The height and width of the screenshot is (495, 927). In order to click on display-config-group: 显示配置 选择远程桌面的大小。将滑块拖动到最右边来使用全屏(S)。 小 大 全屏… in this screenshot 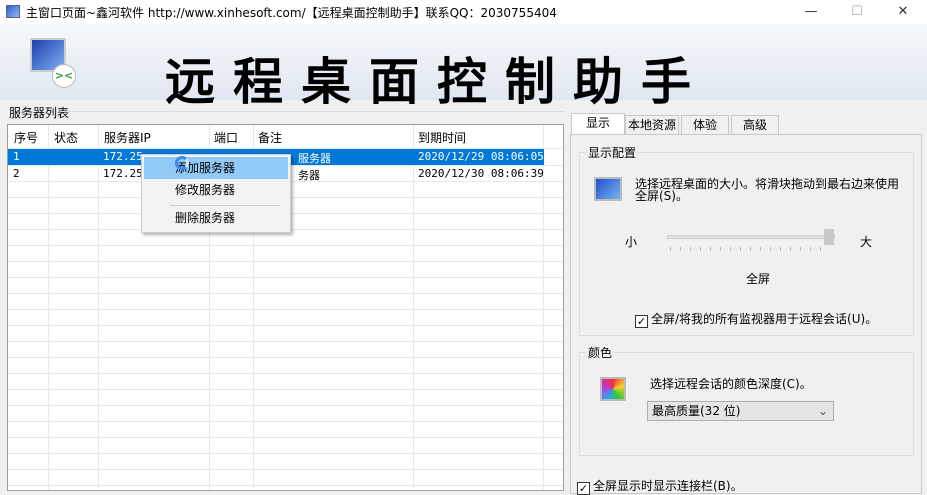, I will do `click(746, 240)`.